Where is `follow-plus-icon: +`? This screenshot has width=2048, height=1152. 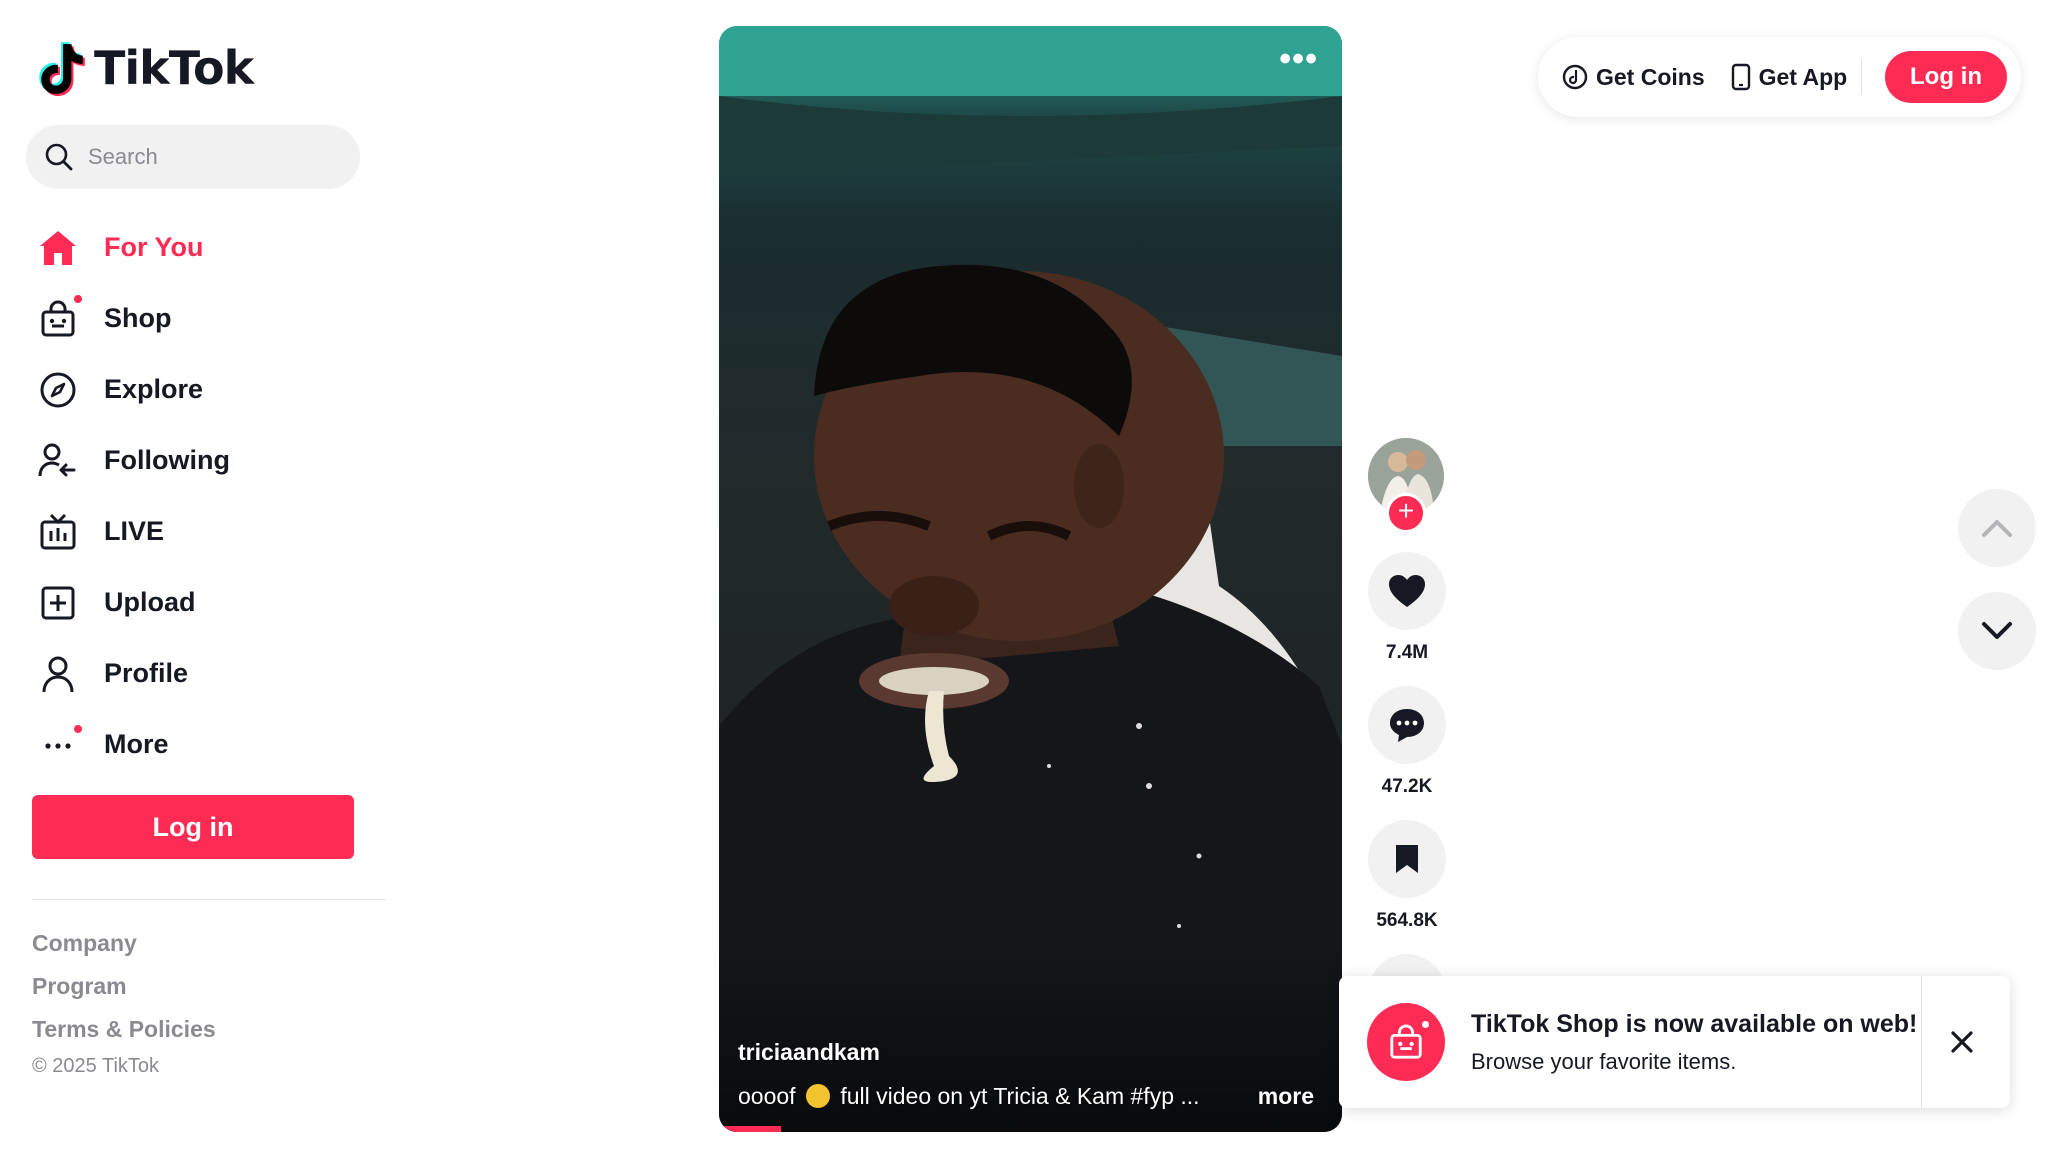
follow-plus-icon: + is located at coordinates (1406, 513).